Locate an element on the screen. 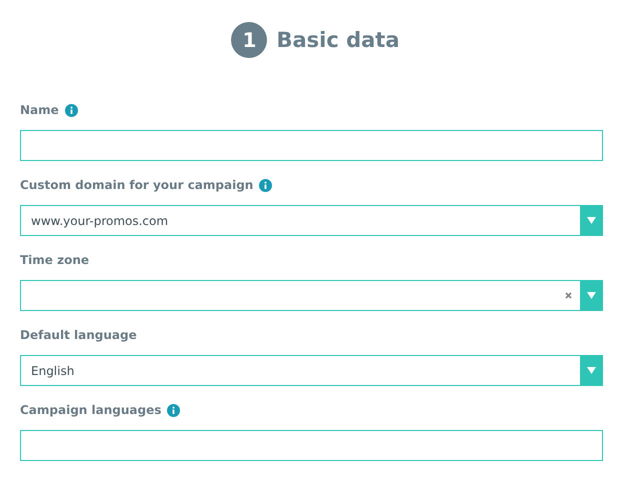 The height and width of the screenshot is (482, 631). select-value: English is located at coordinates (53, 371).